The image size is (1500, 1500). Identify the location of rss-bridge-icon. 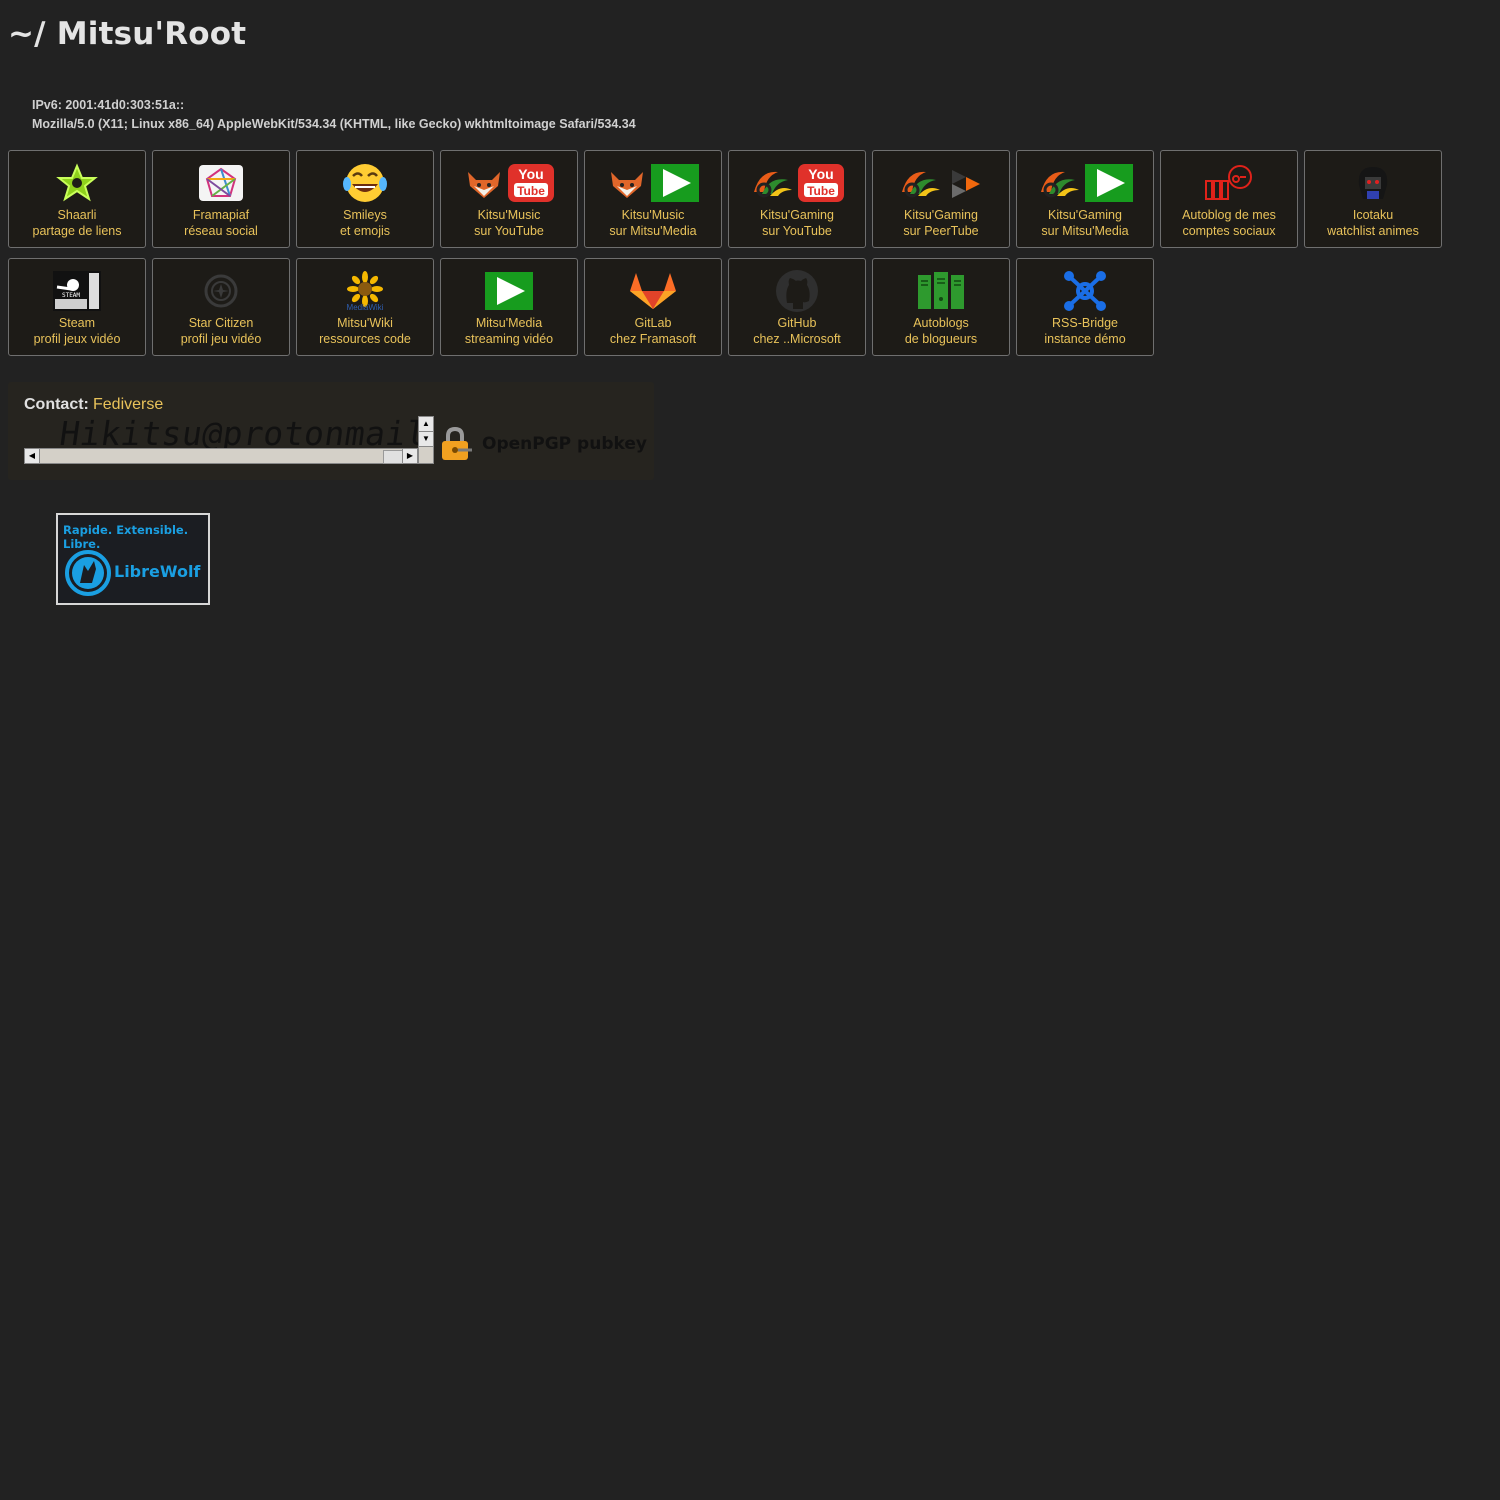
(1085, 291).